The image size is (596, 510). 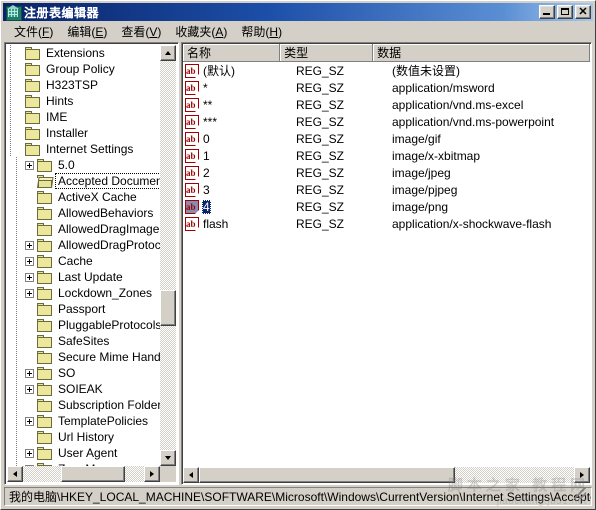 What do you see at coordinates (80, 69) in the screenshot?
I see `tree-node-label: Group Policy` at bounding box center [80, 69].